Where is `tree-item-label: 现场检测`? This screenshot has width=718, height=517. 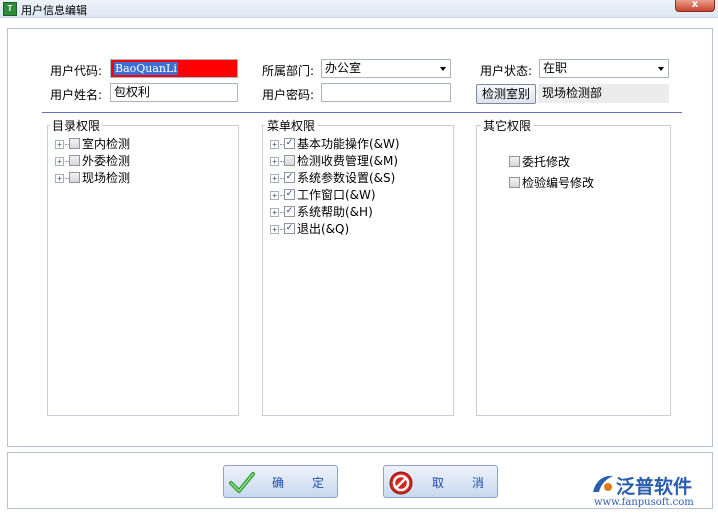 tree-item-label: 现场检测 is located at coordinates (106, 178).